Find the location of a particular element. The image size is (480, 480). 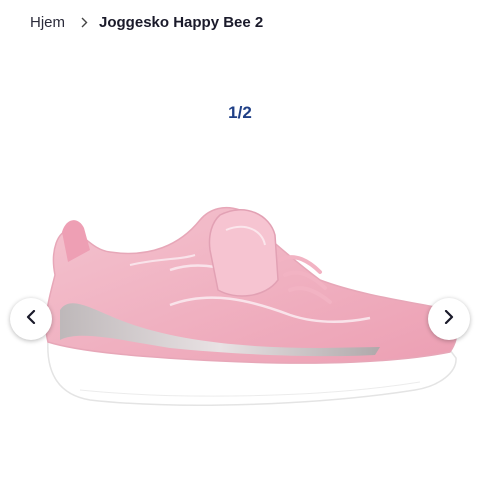

breadcrumb-current: Joggesko Happy Bee 2 is located at coordinates (181, 22).